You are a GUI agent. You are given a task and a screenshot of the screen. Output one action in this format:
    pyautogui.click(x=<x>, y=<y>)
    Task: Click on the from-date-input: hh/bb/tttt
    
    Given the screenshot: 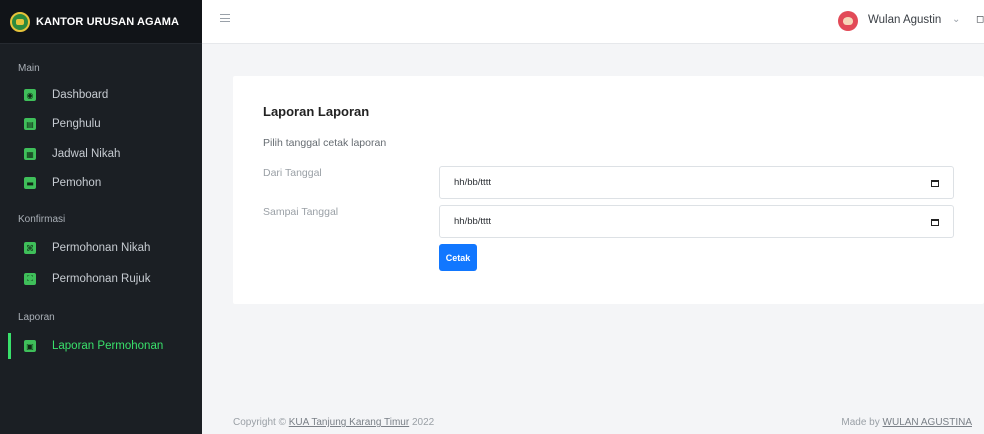 What is the action you would take?
    pyautogui.click(x=696, y=182)
    